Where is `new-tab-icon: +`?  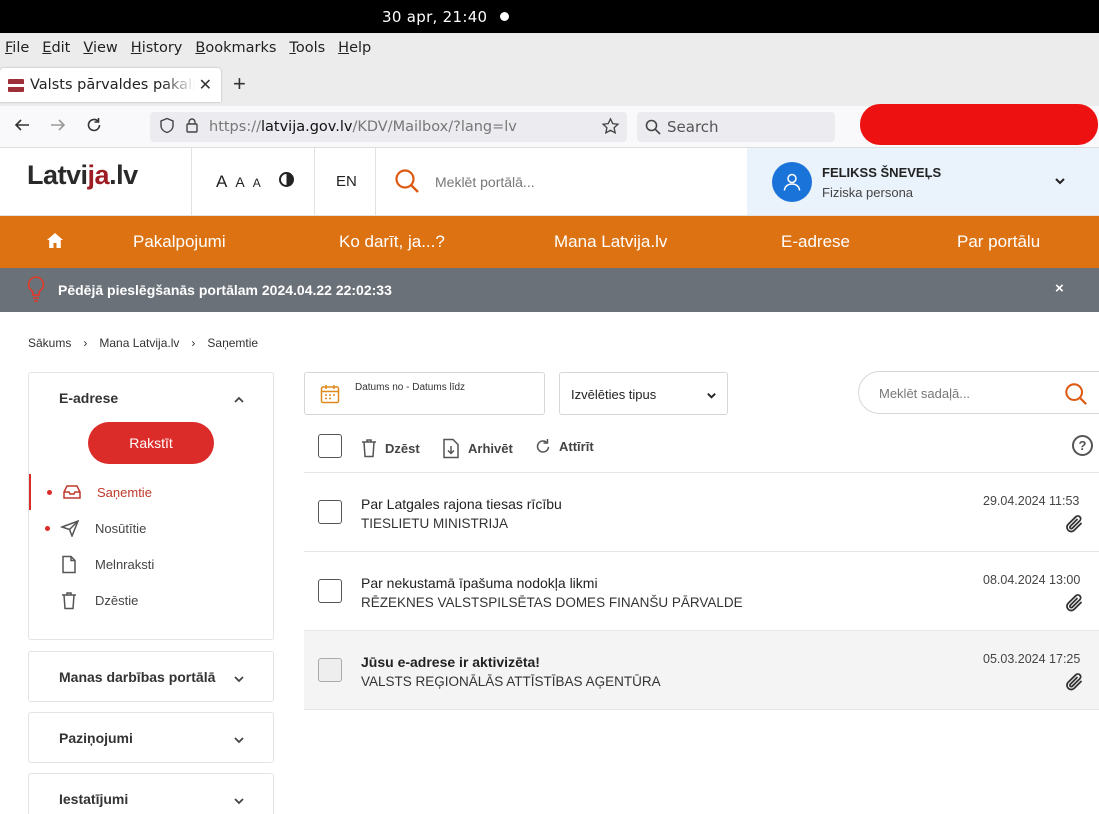
new-tab-icon: + is located at coordinates (239, 84).